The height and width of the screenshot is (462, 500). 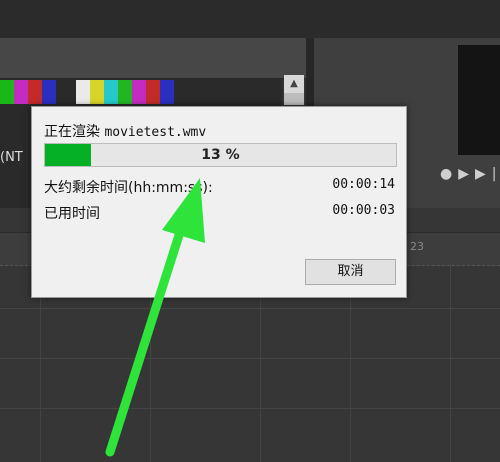 I want to click on progress-percent-label: 13 %, so click(x=220, y=155).